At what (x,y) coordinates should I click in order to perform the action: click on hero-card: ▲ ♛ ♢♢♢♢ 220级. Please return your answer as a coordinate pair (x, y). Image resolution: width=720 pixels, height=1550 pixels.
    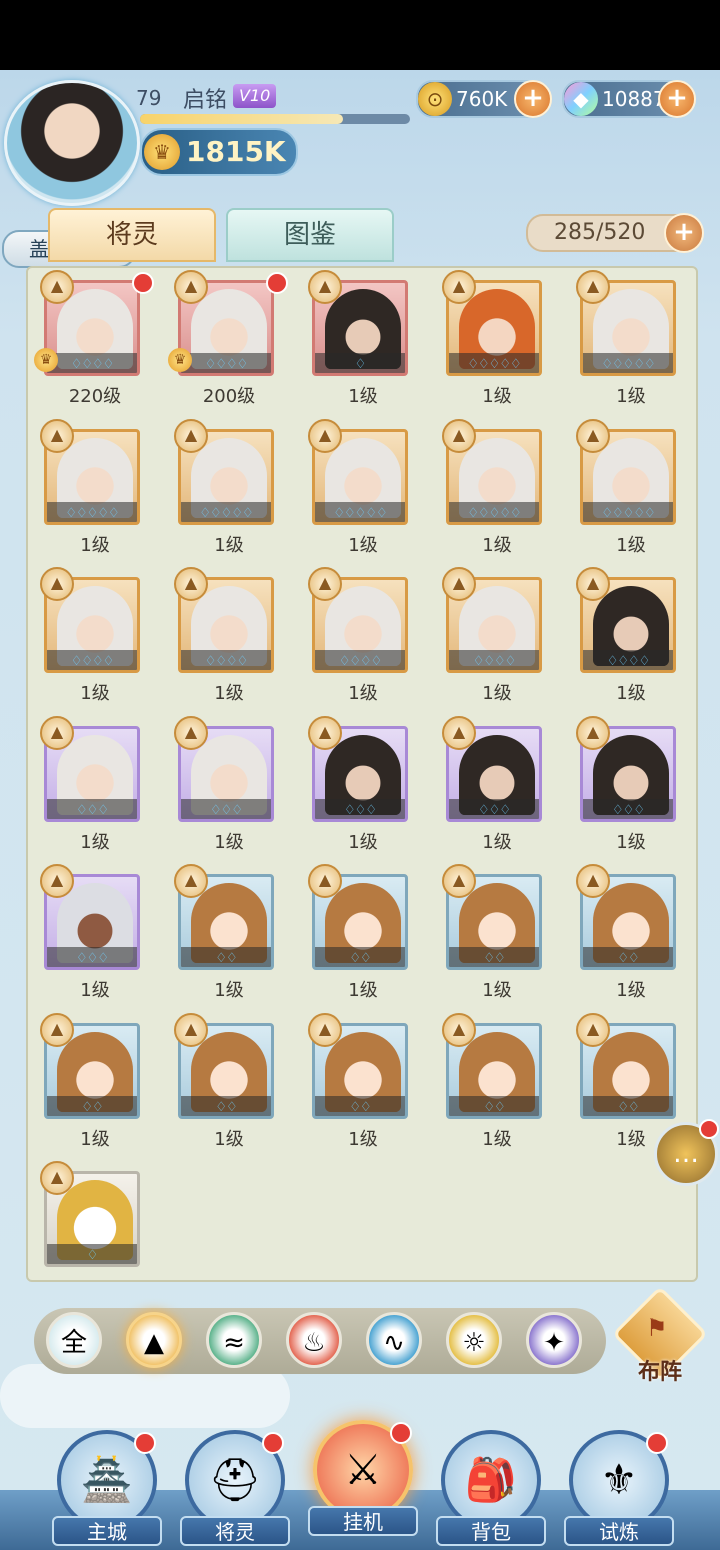
    Looking at the image, I should click on (95, 340).